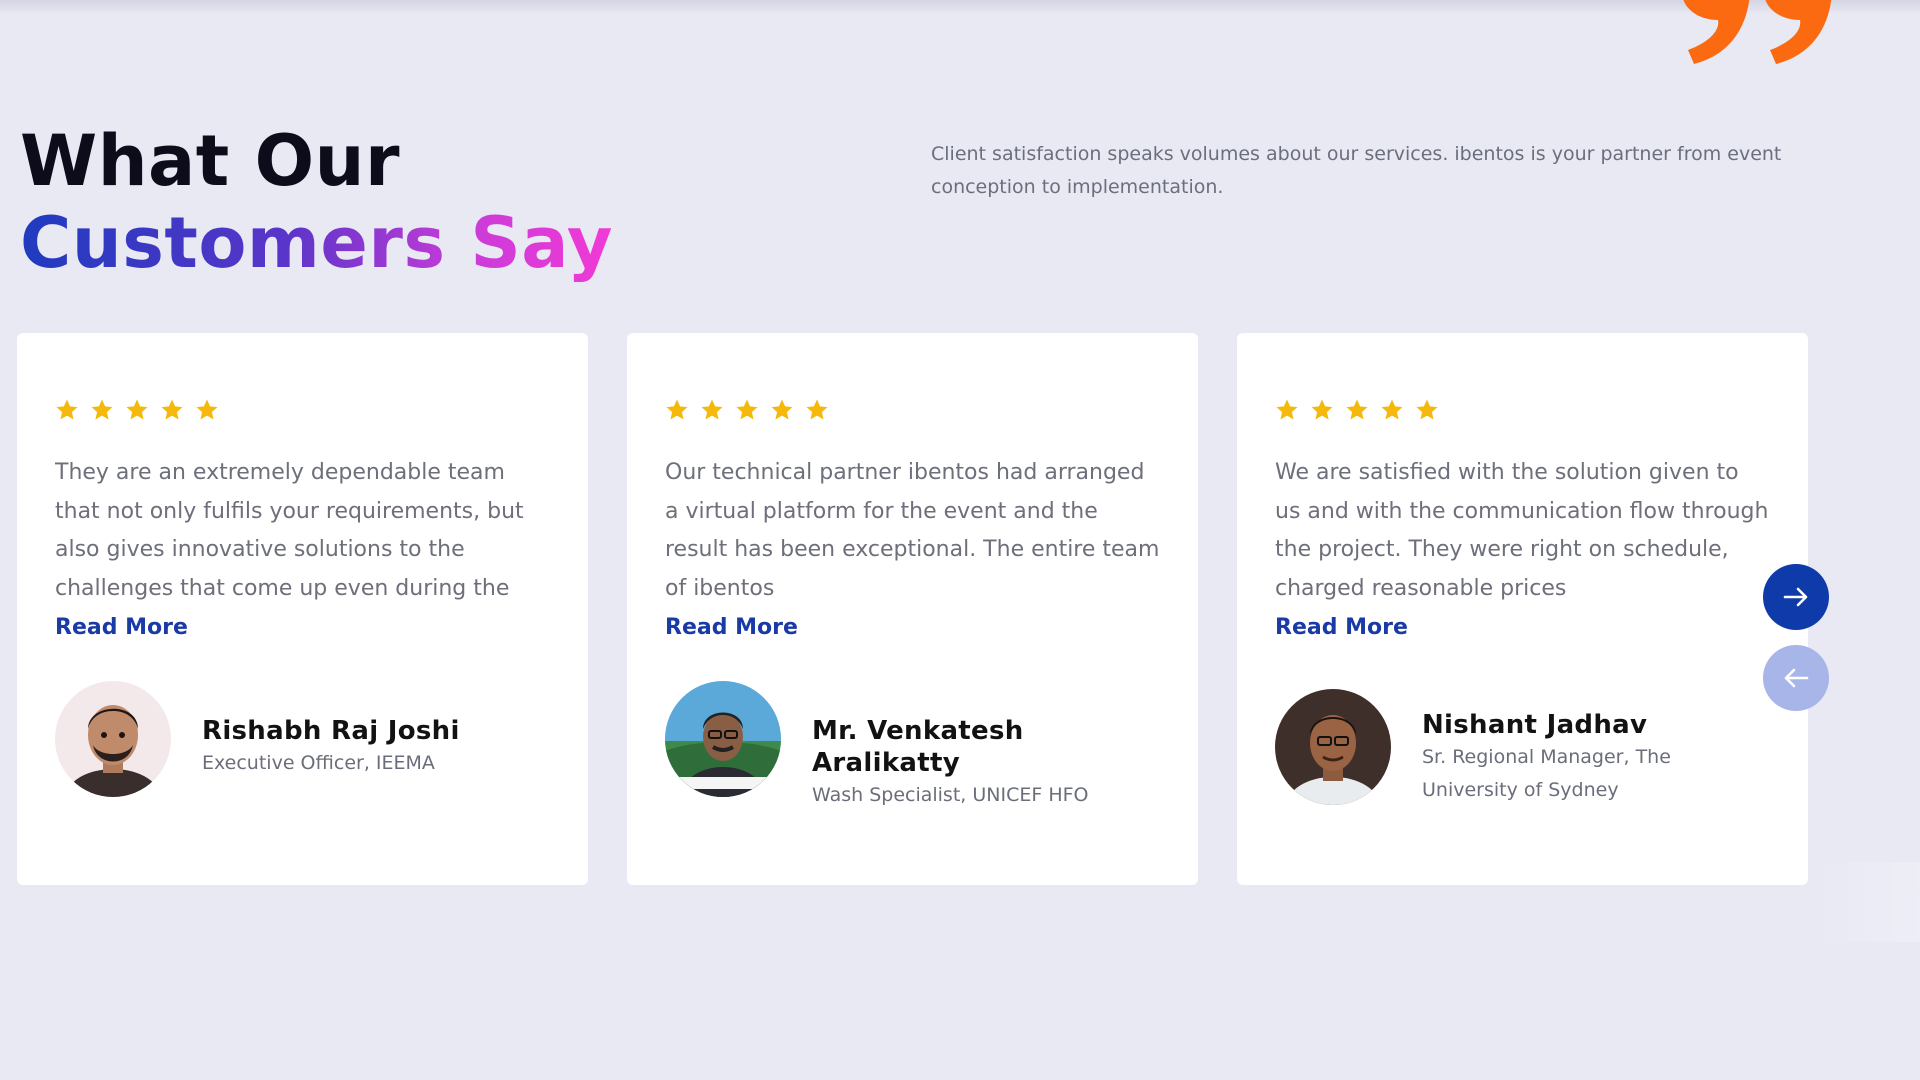 The image size is (1920, 1080). I want to click on heading-line-1: What Our, so click(210, 161).